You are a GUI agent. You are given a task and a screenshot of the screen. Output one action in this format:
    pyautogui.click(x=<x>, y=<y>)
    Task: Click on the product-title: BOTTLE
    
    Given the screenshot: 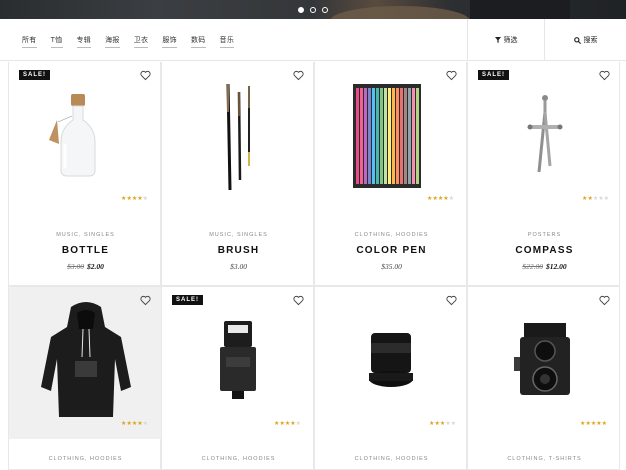 What is the action you would take?
    pyautogui.click(x=85, y=250)
    